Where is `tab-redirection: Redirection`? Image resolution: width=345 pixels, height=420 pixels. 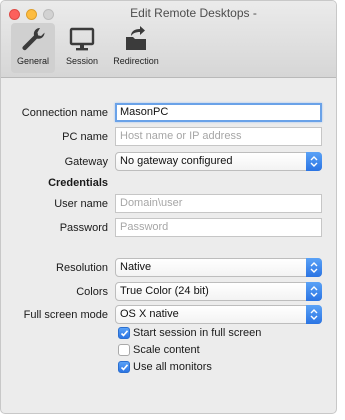
tab-redirection: Redirection is located at coordinates (136, 48).